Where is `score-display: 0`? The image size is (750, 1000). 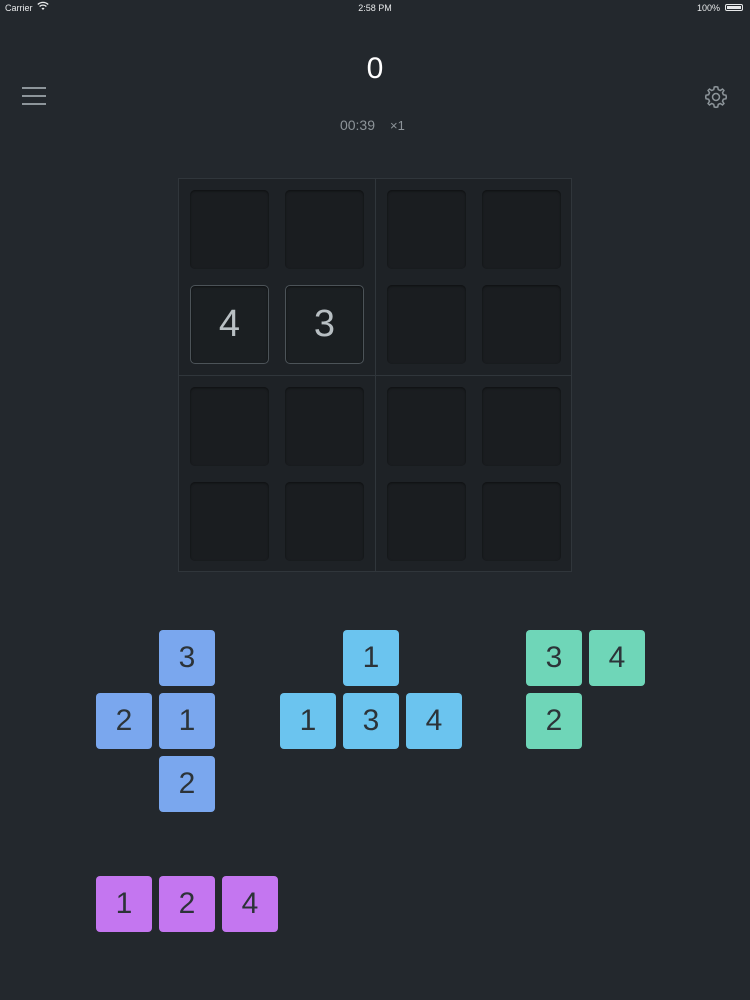 score-display: 0 is located at coordinates (375, 68).